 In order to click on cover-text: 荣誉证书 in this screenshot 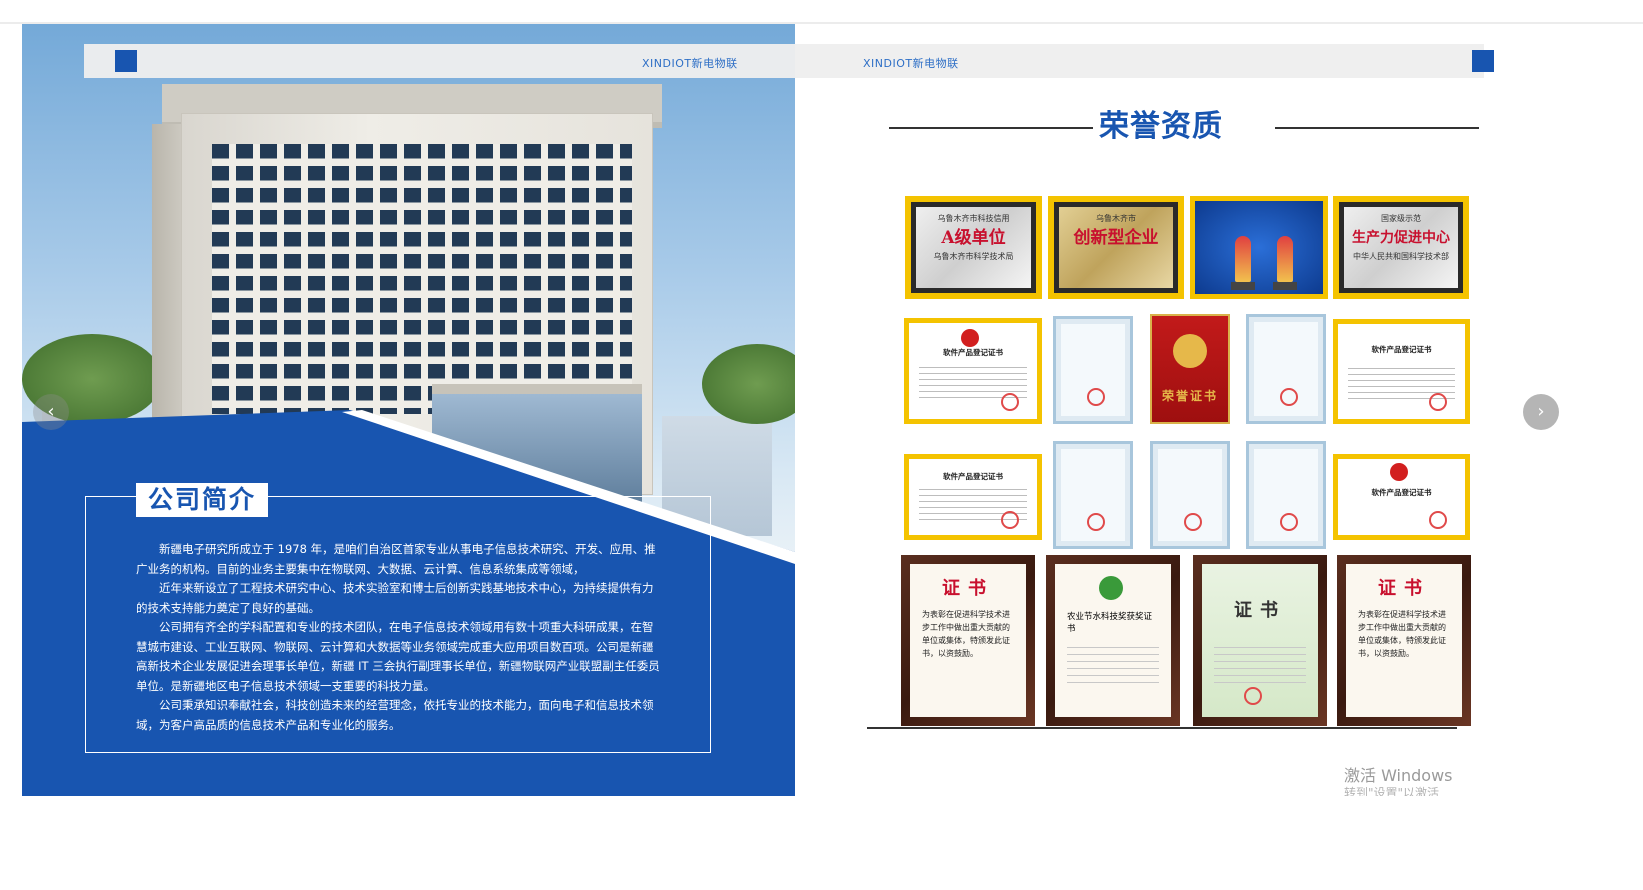, I will do `click(1189, 396)`.